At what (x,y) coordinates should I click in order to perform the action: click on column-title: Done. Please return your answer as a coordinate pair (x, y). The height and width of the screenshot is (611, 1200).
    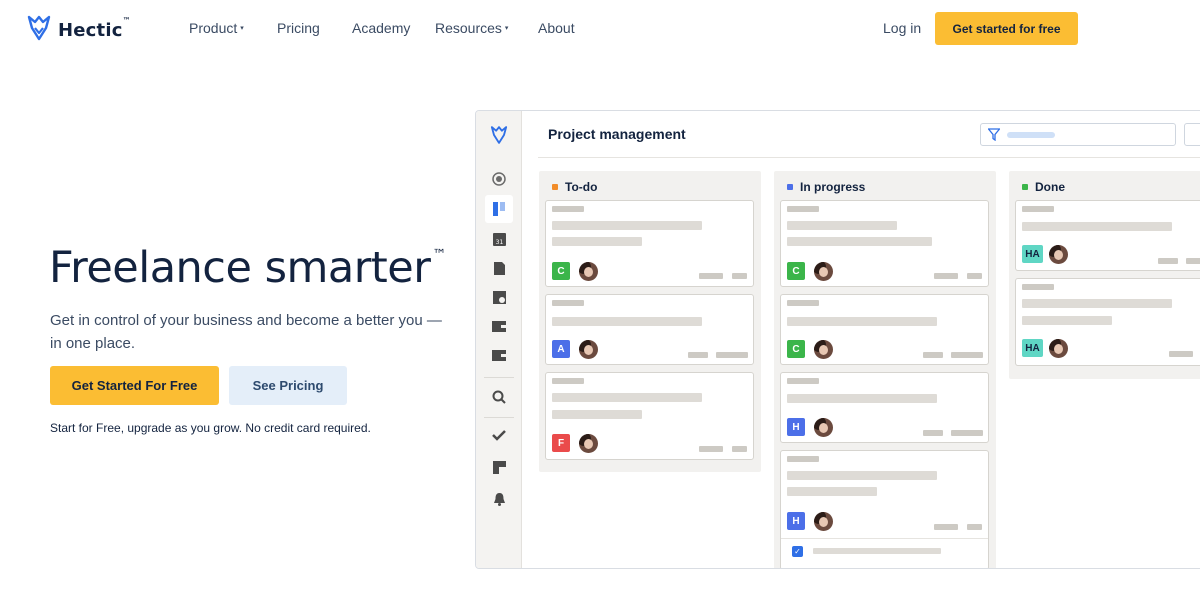
    Looking at the image, I should click on (1050, 187).